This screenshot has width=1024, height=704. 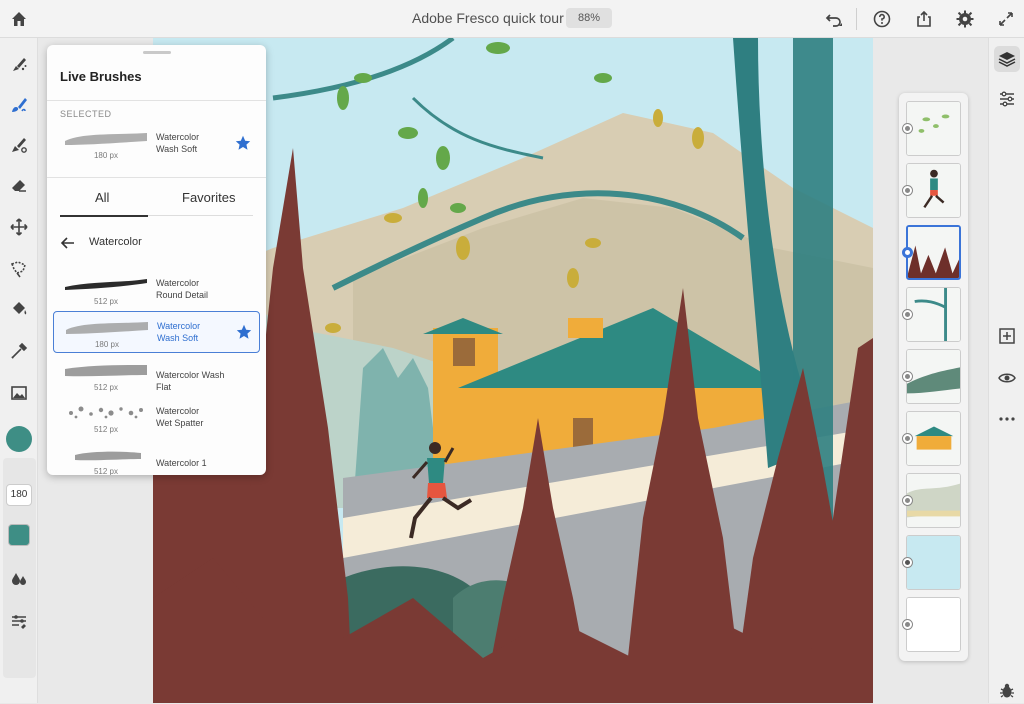 I want to click on tab-favorites: Favorites, so click(x=208, y=197).